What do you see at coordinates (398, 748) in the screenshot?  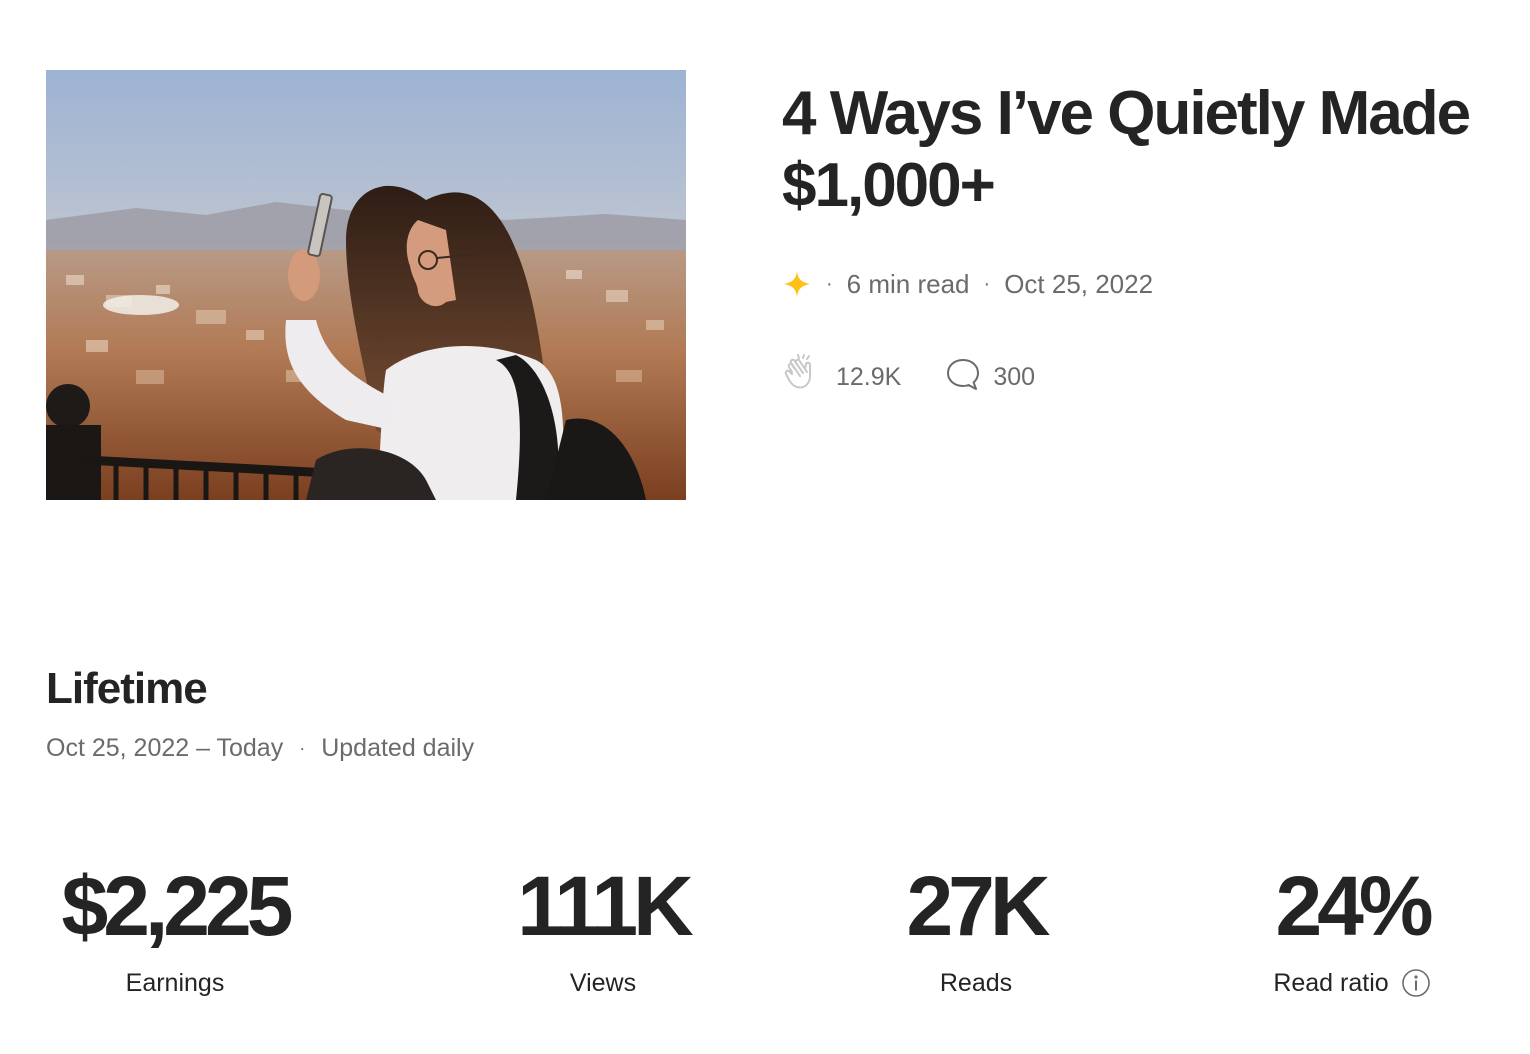 I see `update-note: Updated daily` at bounding box center [398, 748].